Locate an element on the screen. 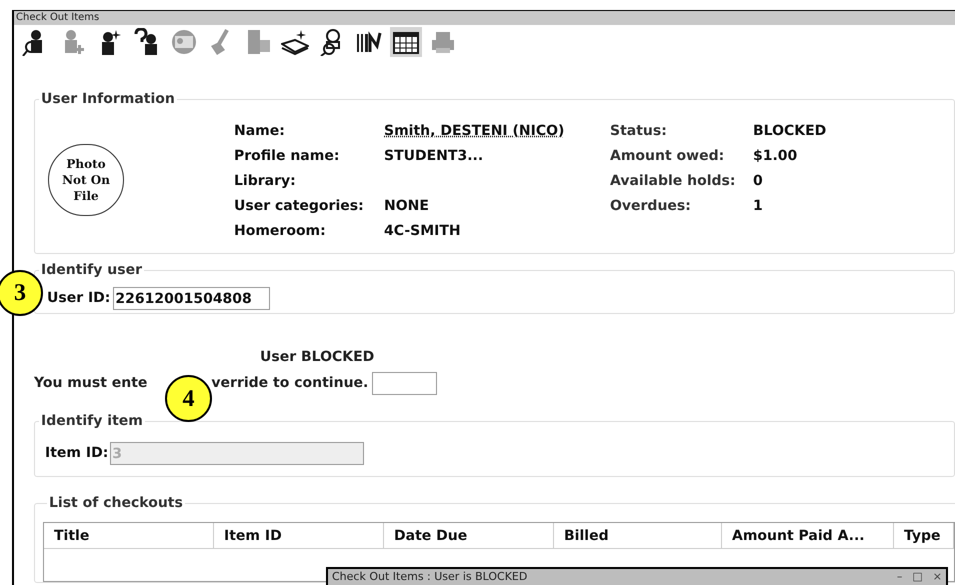  field-value: $1.00 is located at coordinates (775, 156).